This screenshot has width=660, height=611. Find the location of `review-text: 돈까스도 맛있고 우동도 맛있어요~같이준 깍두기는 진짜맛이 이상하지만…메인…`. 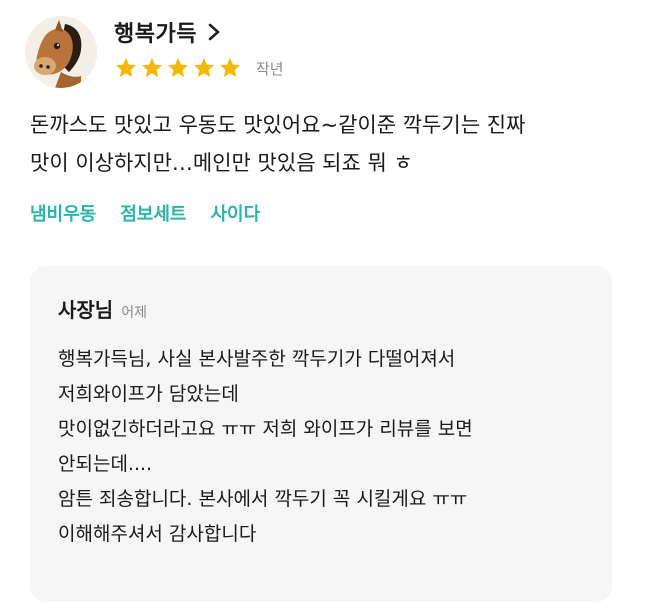

review-text: 돈까스도 맛있고 우동도 맛있어요~같이준 깍두기는 진짜맛이 이상하지만…메인… is located at coordinates (335, 144).